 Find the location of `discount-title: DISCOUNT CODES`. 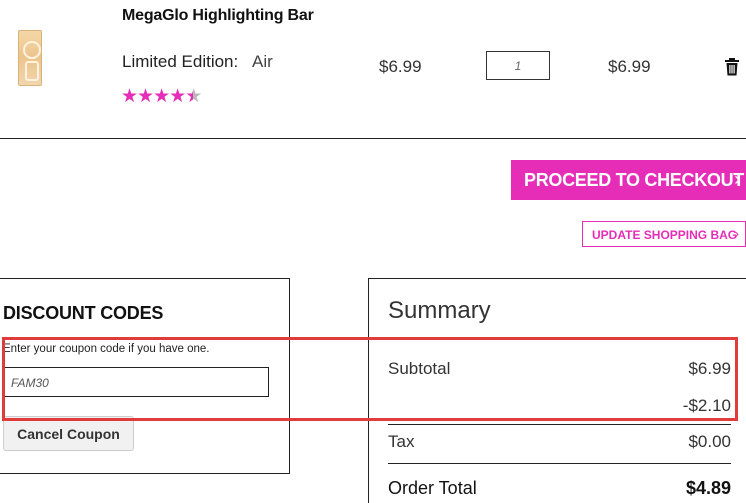

discount-title: DISCOUNT CODES is located at coordinates (83, 313).